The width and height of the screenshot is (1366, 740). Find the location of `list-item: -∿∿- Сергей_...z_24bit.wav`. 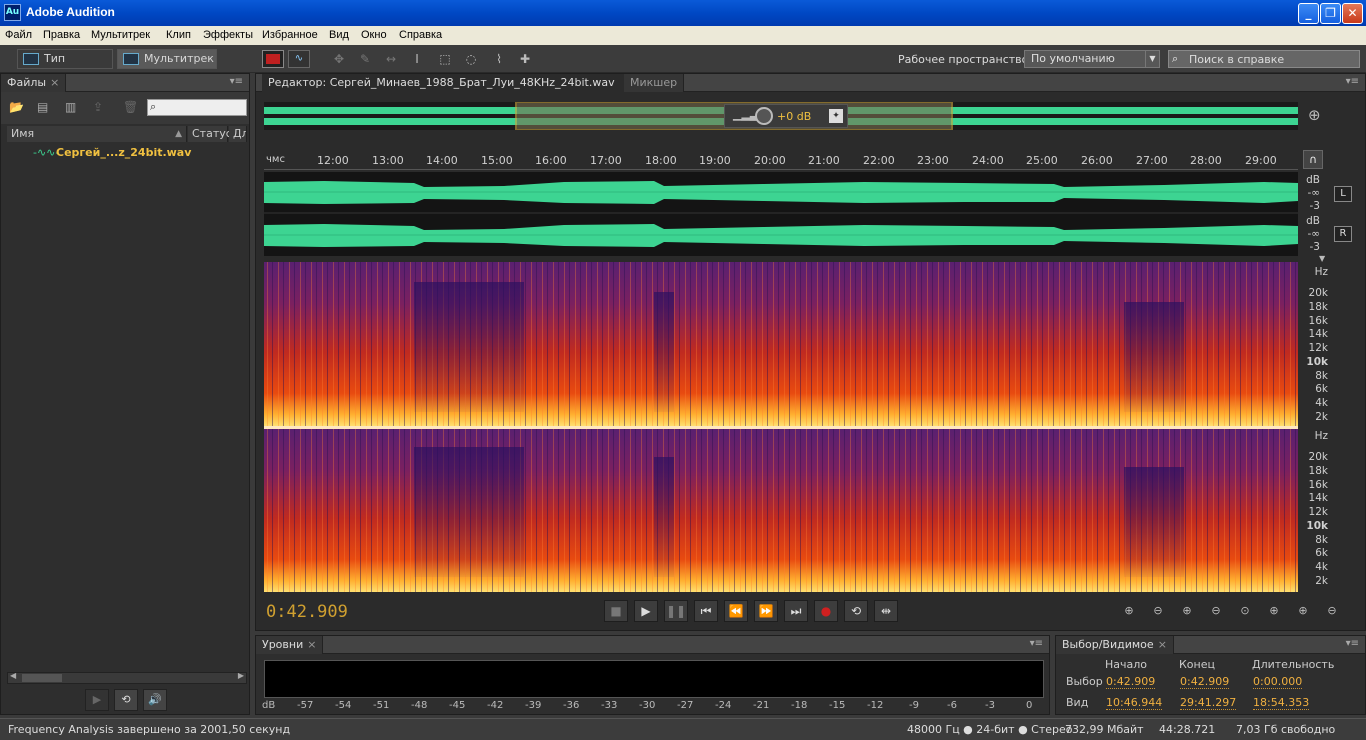

list-item: -∿∿- Сергей_...z_24bit.wav is located at coordinates (127, 155).